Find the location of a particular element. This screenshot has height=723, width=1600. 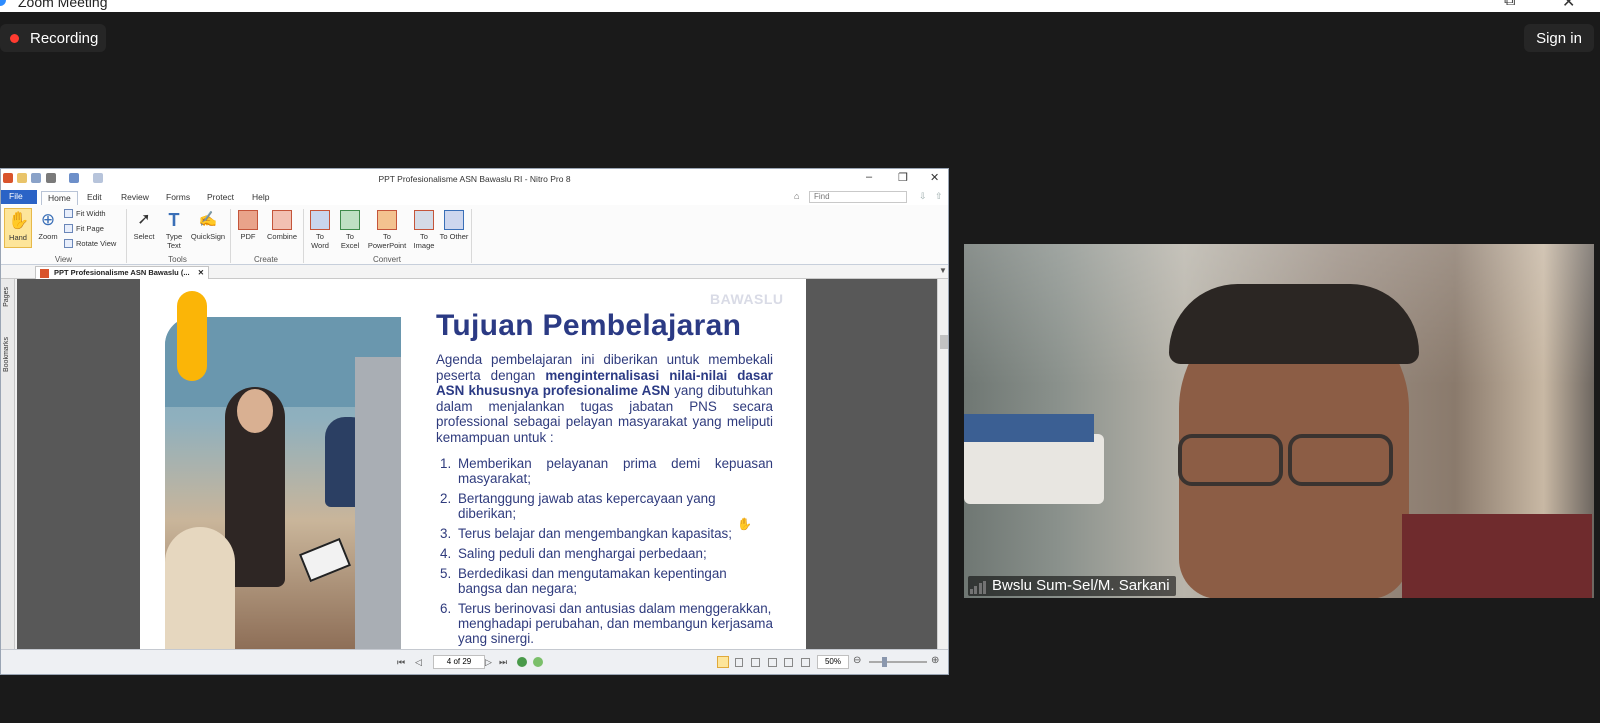

vertical-scrollbar is located at coordinates (942, 464).